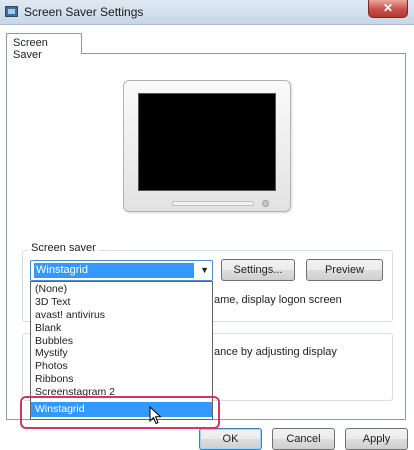 The height and width of the screenshot is (450, 414). Describe the element at coordinates (278, 300) in the screenshot. I see `logon-screen-label: ame, display logon screen` at that location.